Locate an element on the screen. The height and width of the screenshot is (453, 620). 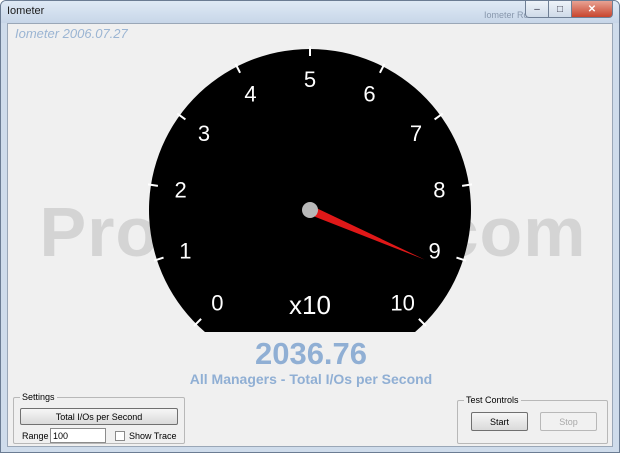
gauge-tick-label: 2 is located at coordinates (180, 190).